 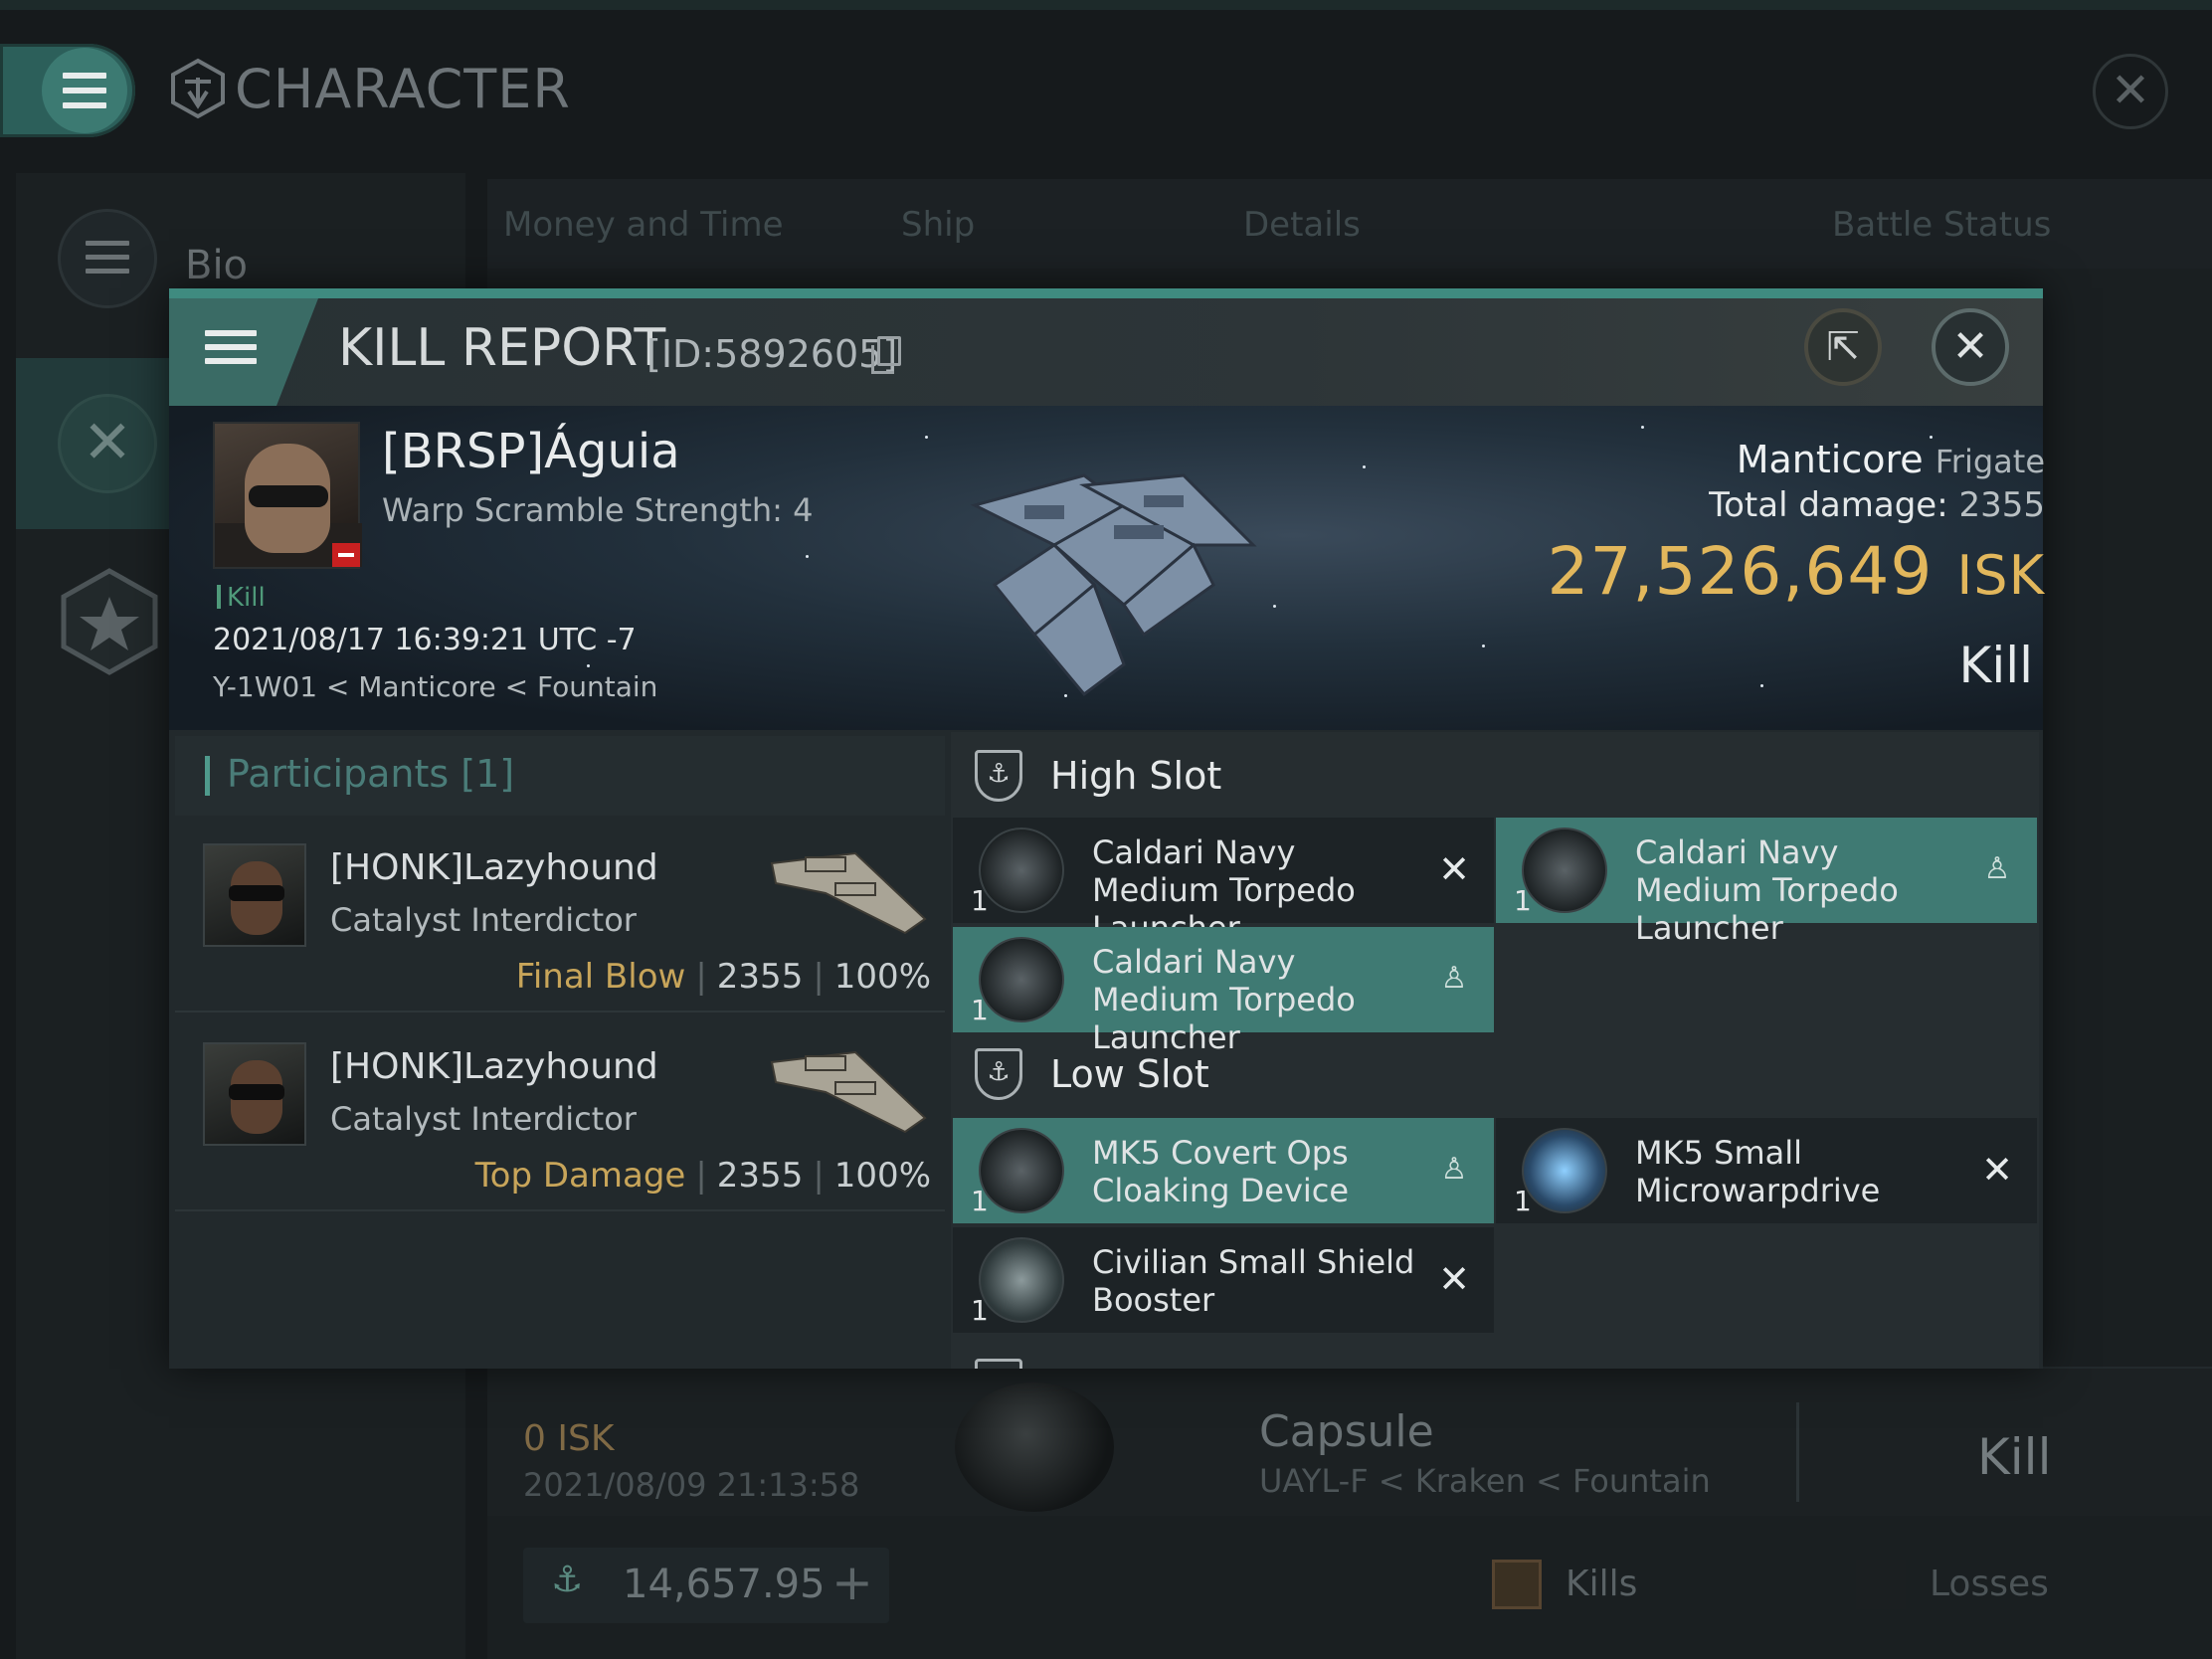 I want to click on total-damage: Total damage: 2355, so click(x=1877, y=505).